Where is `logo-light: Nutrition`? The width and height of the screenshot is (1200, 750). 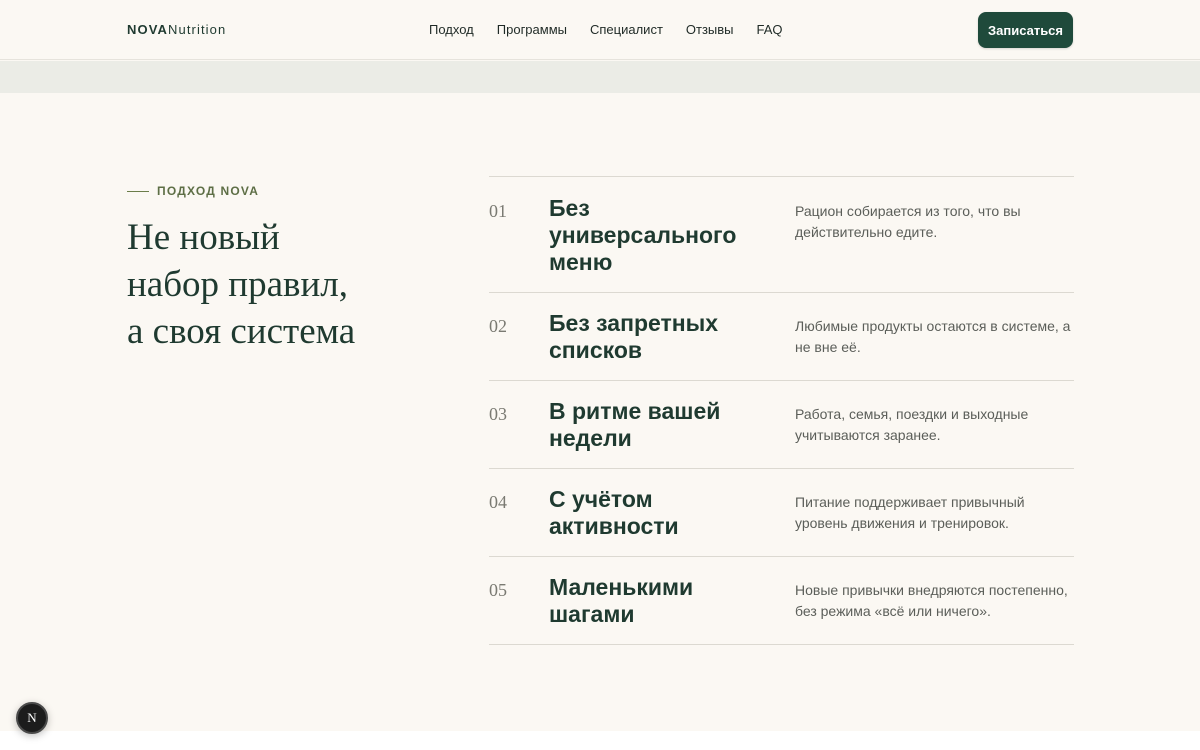
logo-light: Nutrition is located at coordinates (197, 29).